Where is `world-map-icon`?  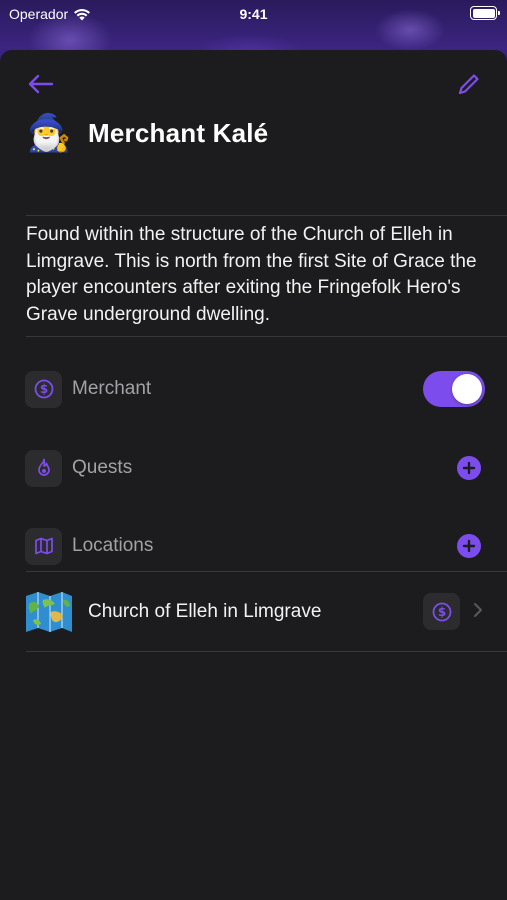
world-map-icon is located at coordinates (49, 612).